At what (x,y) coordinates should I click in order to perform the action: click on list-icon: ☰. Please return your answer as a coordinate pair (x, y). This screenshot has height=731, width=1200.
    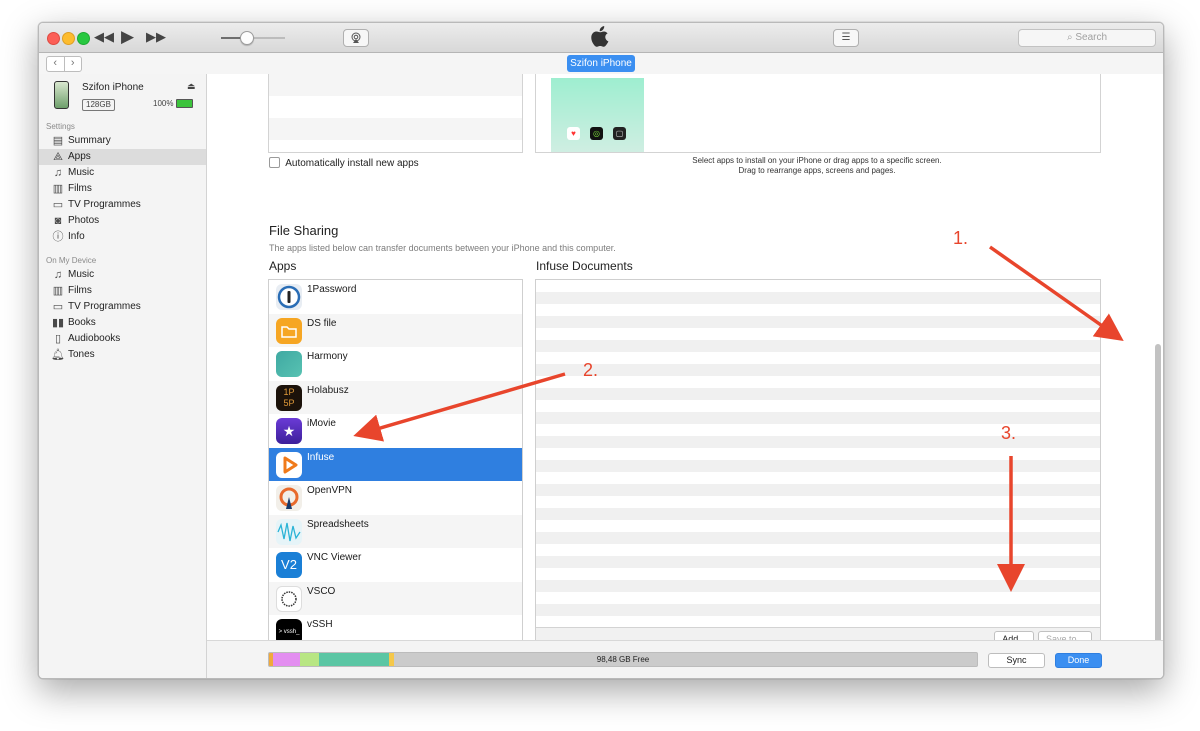
    Looking at the image, I should click on (846, 37).